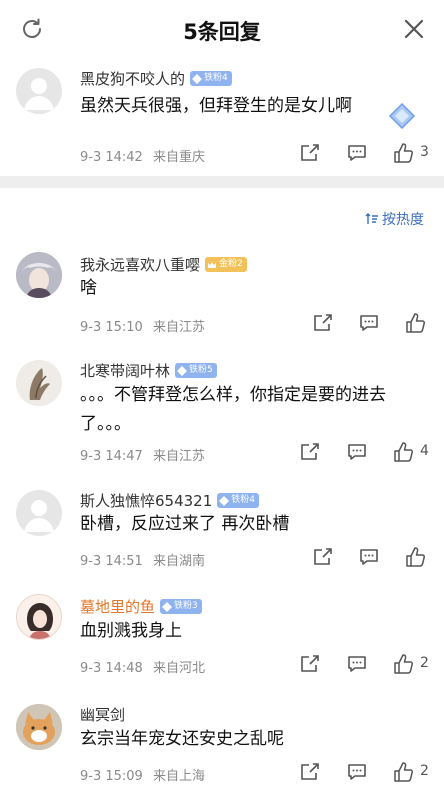 This screenshot has height=800, width=444. I want to click on username: 幽冥剑, so click(102, 714).